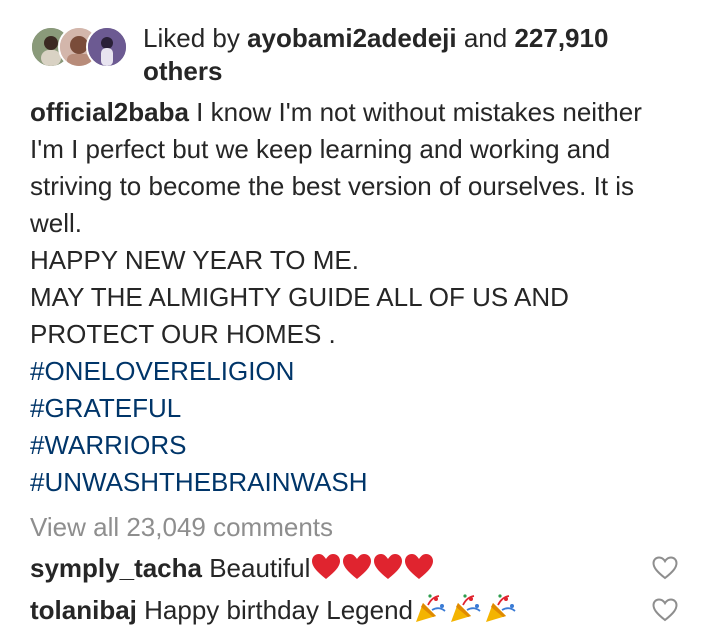  What do you see at coordinates (274, 610) in the screenshot?
I see `comment-text: Happy birthday Legend` at bounding box center [274, 610].